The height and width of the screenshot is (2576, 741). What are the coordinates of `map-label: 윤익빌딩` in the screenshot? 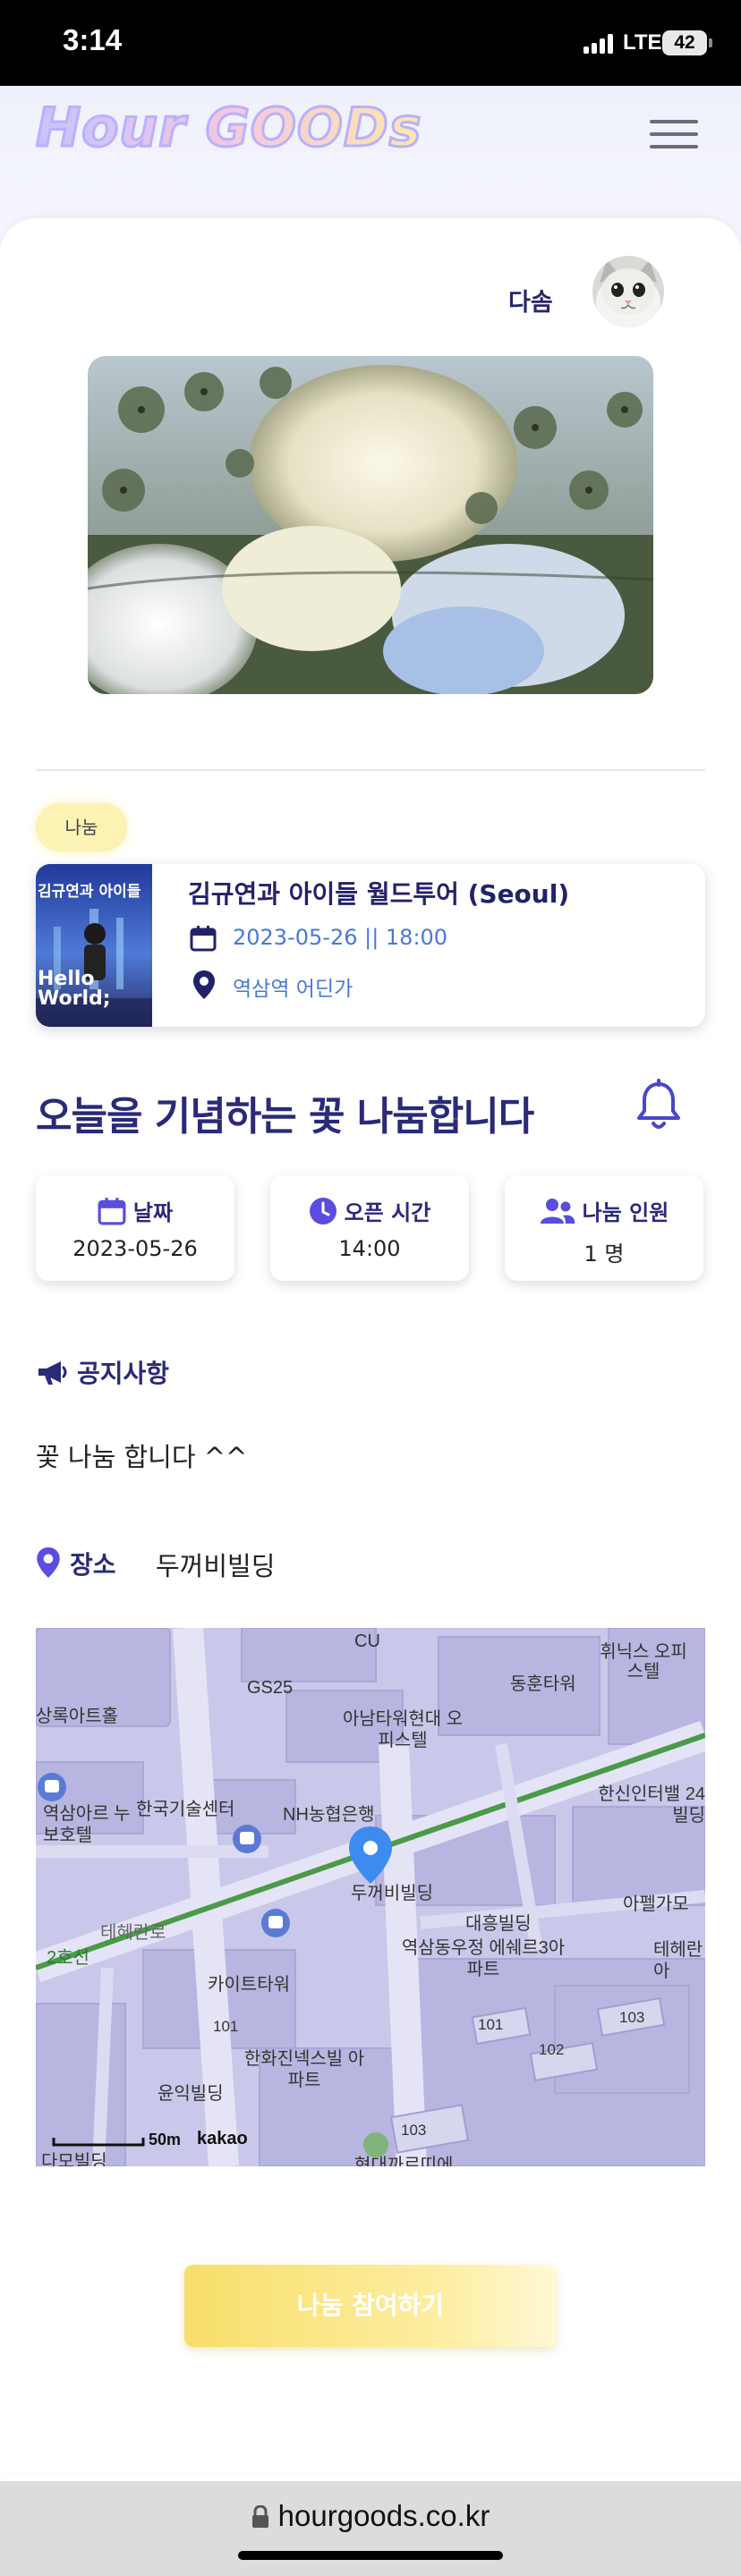 It's located at (191, 2094).